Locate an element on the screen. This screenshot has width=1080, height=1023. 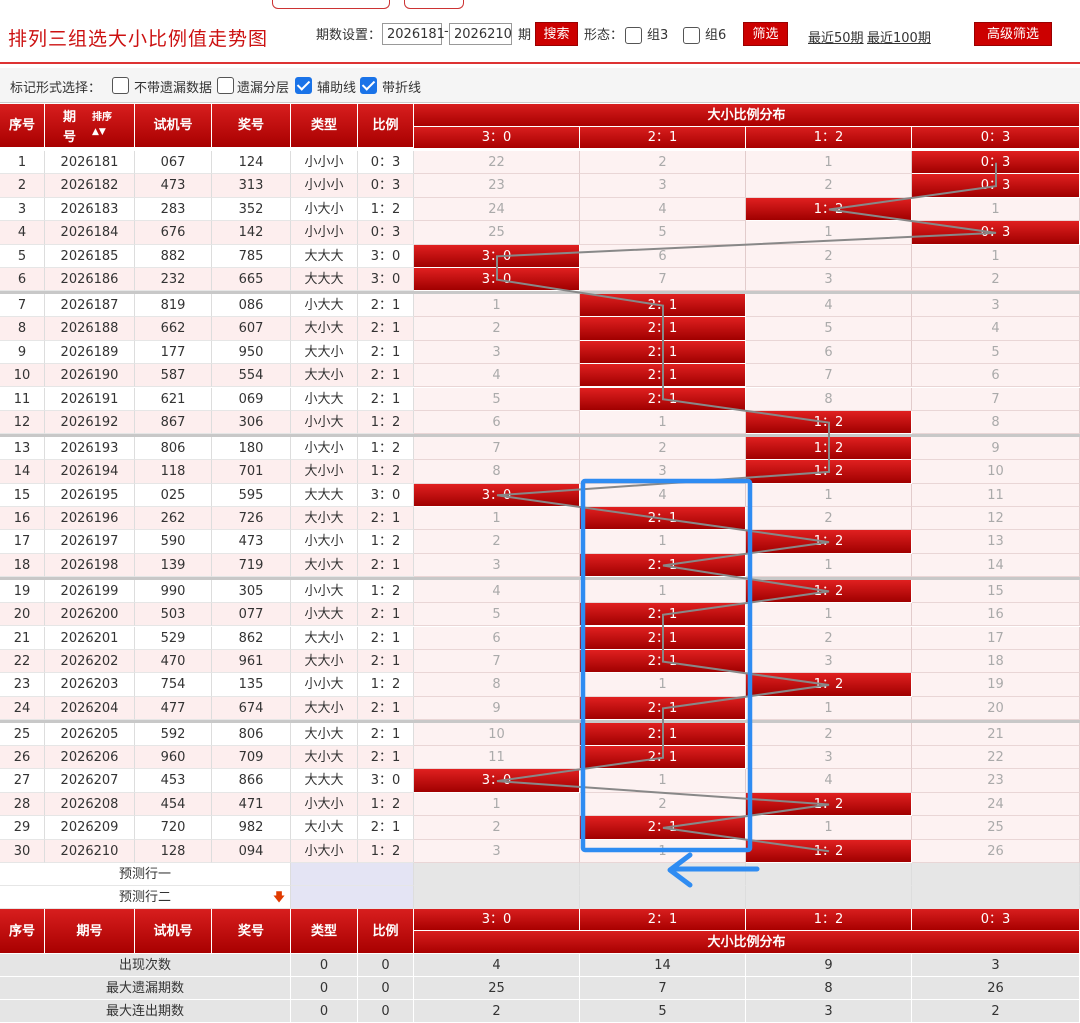
row-test-number: 118 is located at coordinates (173, 472).